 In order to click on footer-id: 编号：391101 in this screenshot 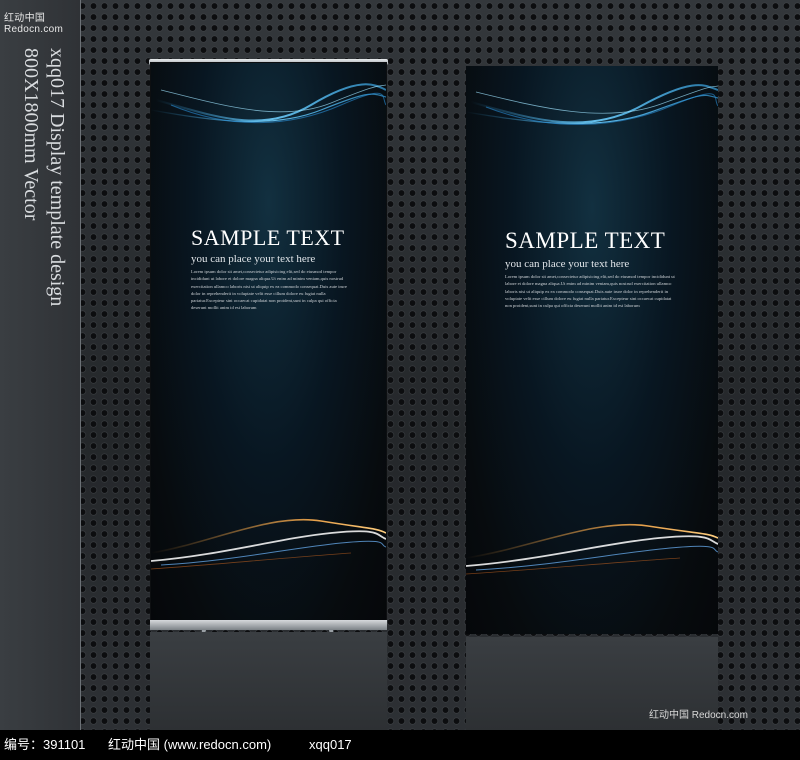, I will do `click(45, 744)`.